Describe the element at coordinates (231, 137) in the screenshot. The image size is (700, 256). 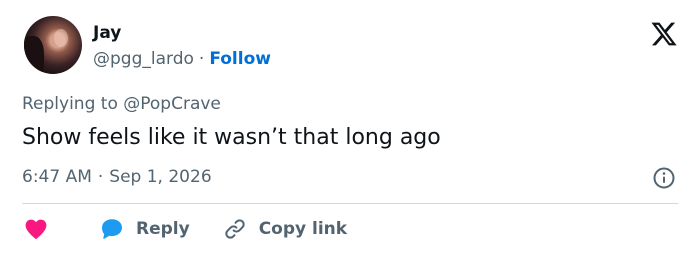
I see `tweet-text: Show feels like it wasn’t that long ago` at that location.